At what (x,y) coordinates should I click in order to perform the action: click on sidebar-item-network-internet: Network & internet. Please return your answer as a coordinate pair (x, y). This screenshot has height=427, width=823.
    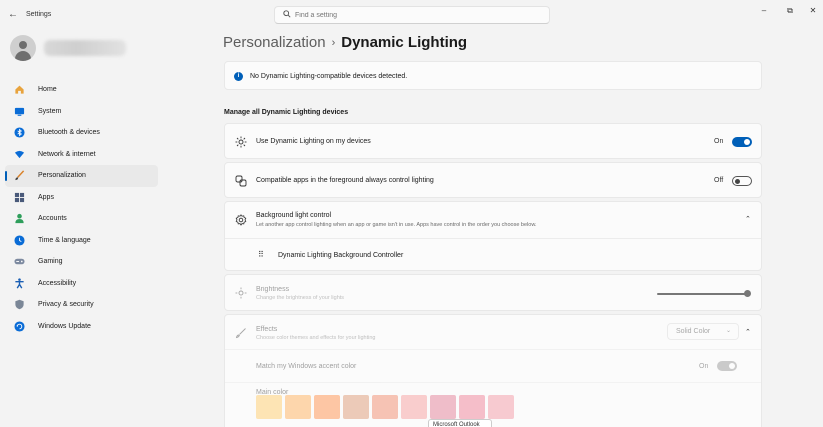
    Looking at the image, I should click on (81, 155).